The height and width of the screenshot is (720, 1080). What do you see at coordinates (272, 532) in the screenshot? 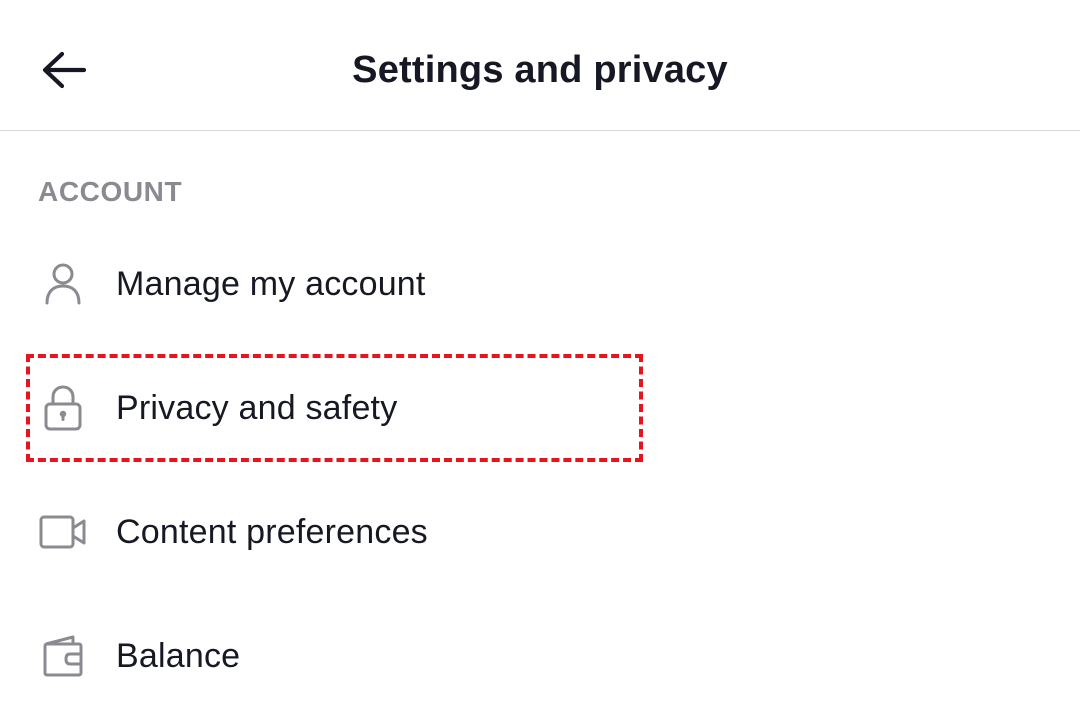
I see `menu-item-label: Content preferences` at bounding box center [272, 532].